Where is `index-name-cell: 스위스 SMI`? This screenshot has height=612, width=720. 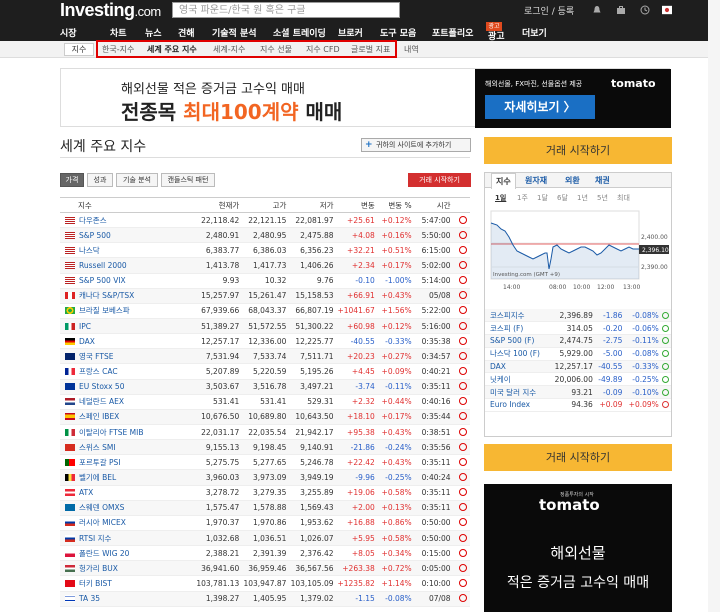
index-name-cell: 스위스 SMI is located at coordinates (127, 447).